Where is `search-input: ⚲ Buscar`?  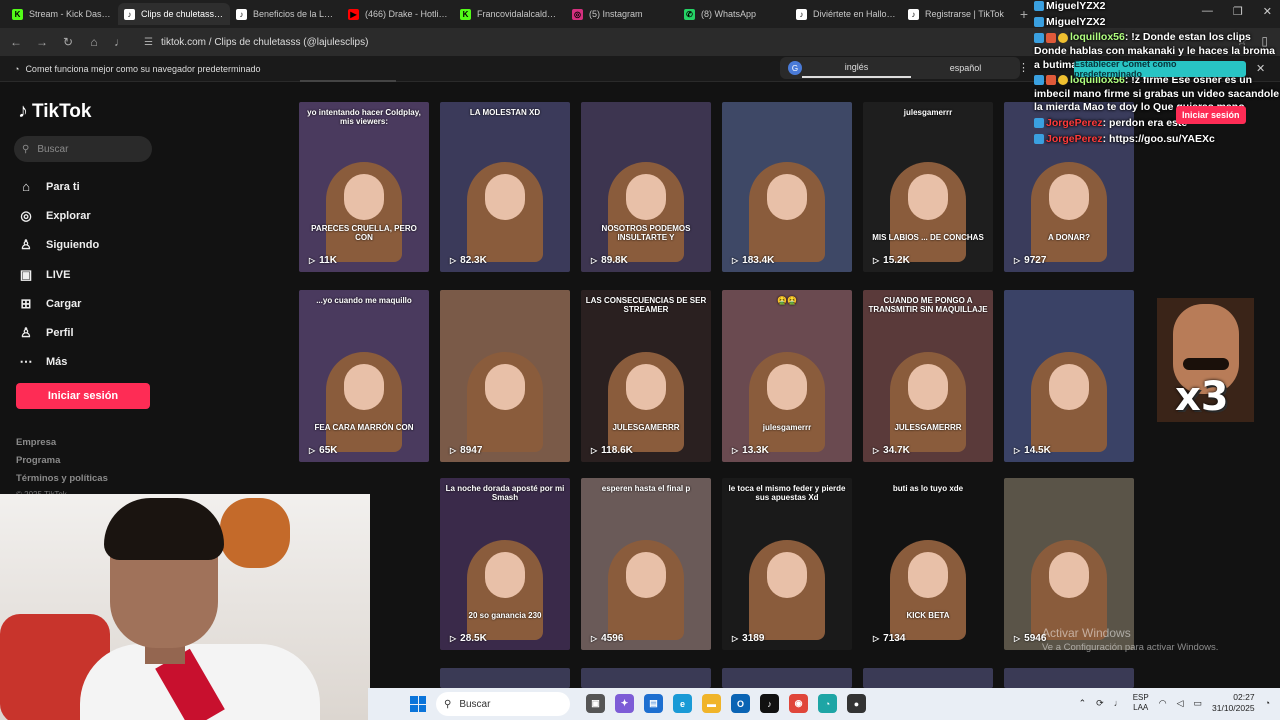
search-input: ⚲ Buscar is located at coordinates (83, 149).